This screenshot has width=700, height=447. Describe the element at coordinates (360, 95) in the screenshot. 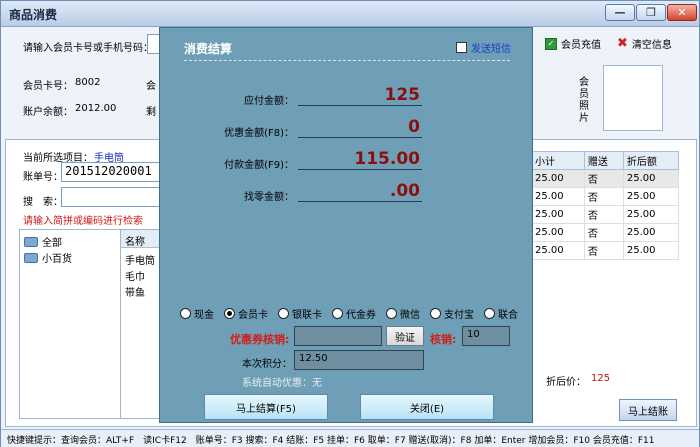

I see `amount-due-value: 125` at that location.